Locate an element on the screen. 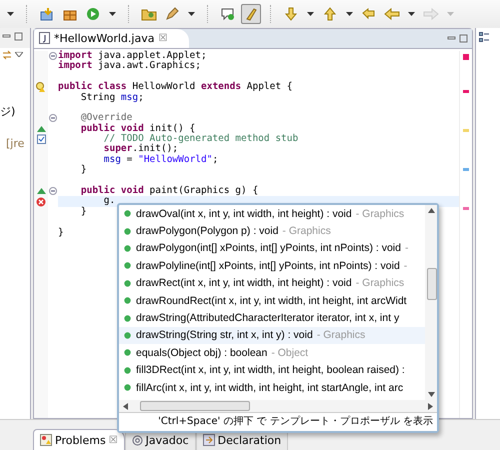 The image size is (500, 450). at-sign-icon is located at coordinates (137, 440).